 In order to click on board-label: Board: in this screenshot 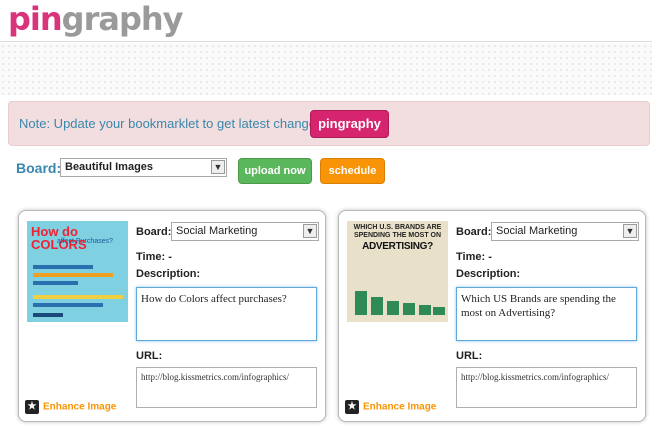, I will do `click(39, 168)`.